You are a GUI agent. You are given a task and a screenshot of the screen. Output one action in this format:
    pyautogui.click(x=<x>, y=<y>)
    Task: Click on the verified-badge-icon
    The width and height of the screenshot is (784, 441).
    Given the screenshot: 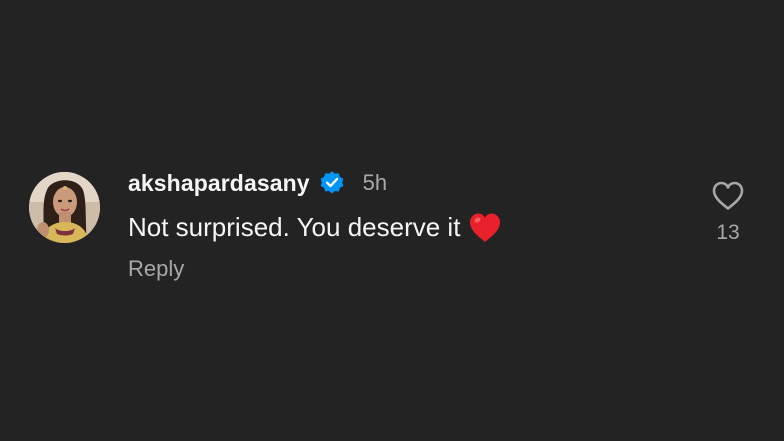 What is the action you would take?
    pyautogui.click(x=331, y=182)
    